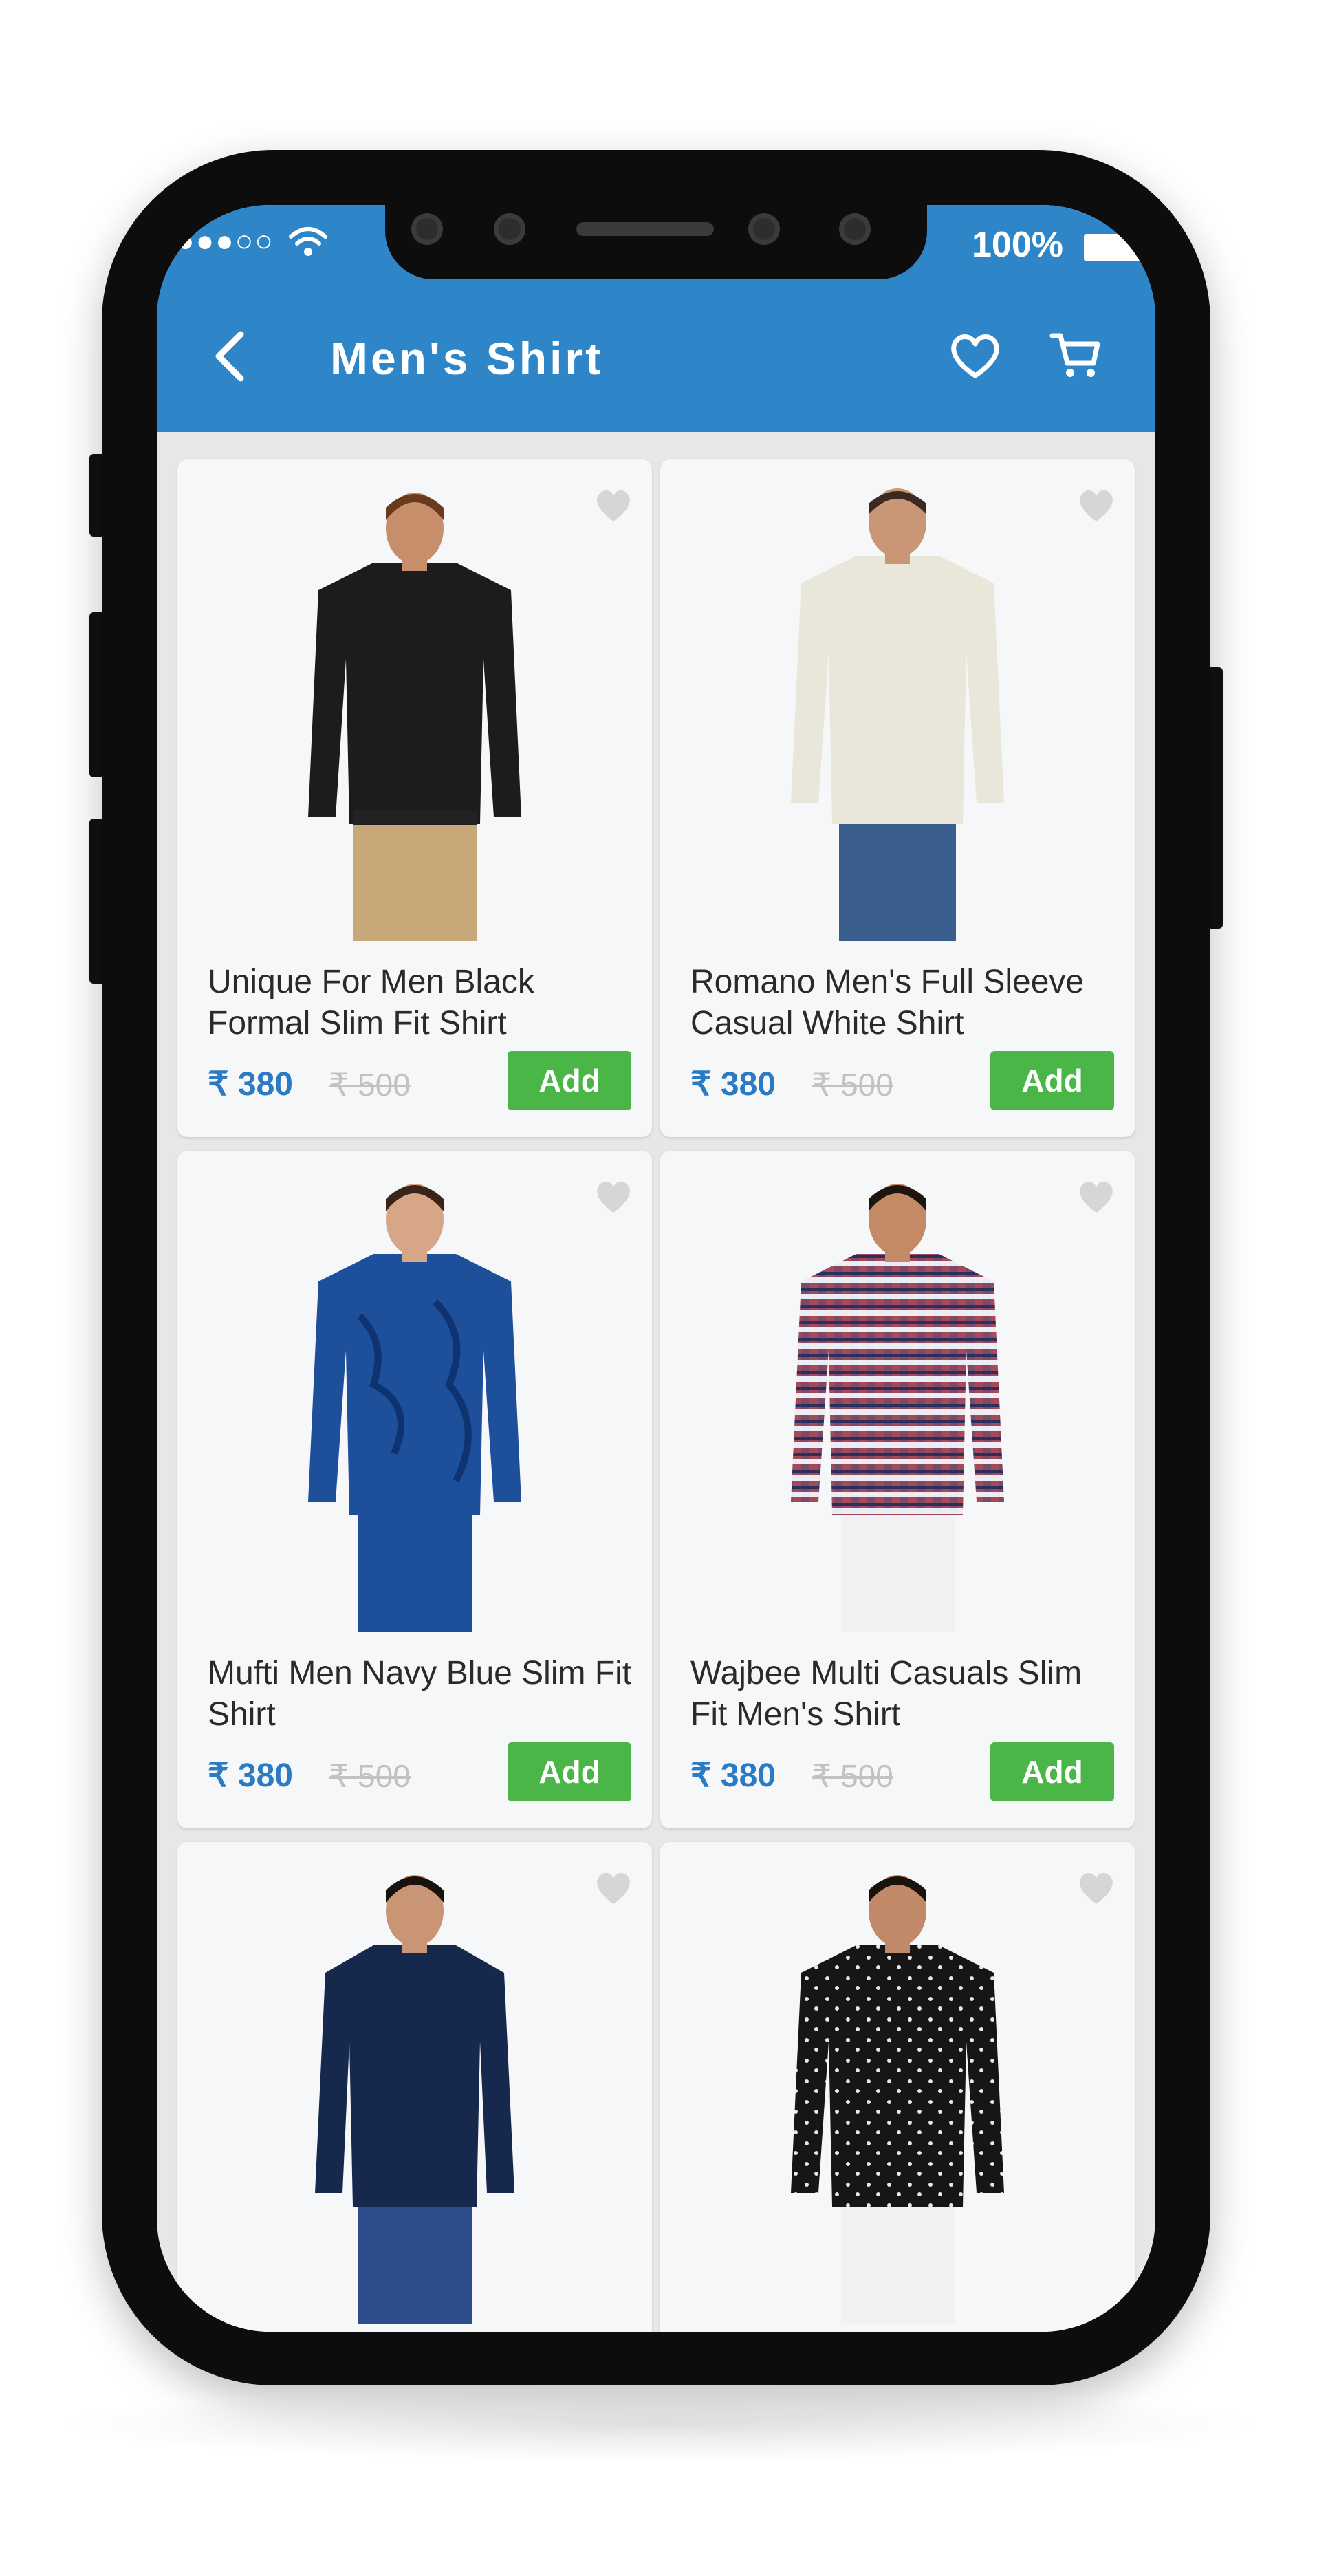  Describe the element at coordinates (1017, 245) in the screenshot. I see `battery-percentage: 100%` at that location.